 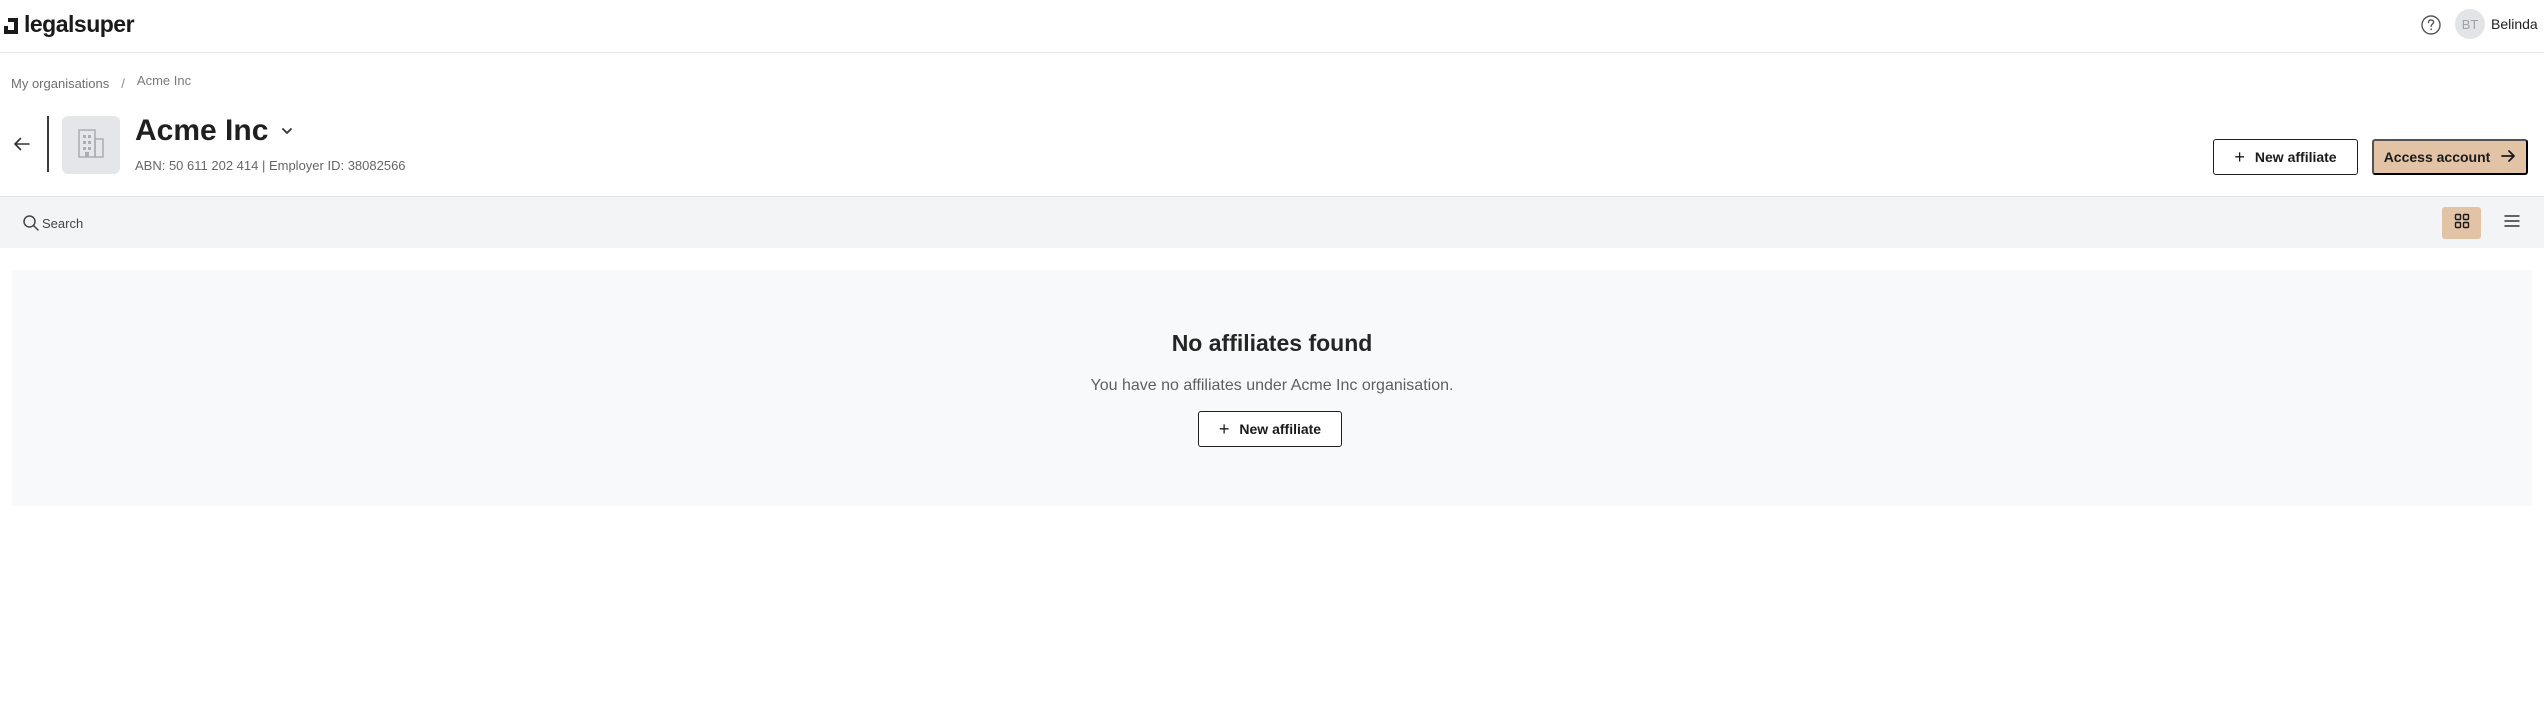 I want to click on building-icon, so click(x=91, y=145).